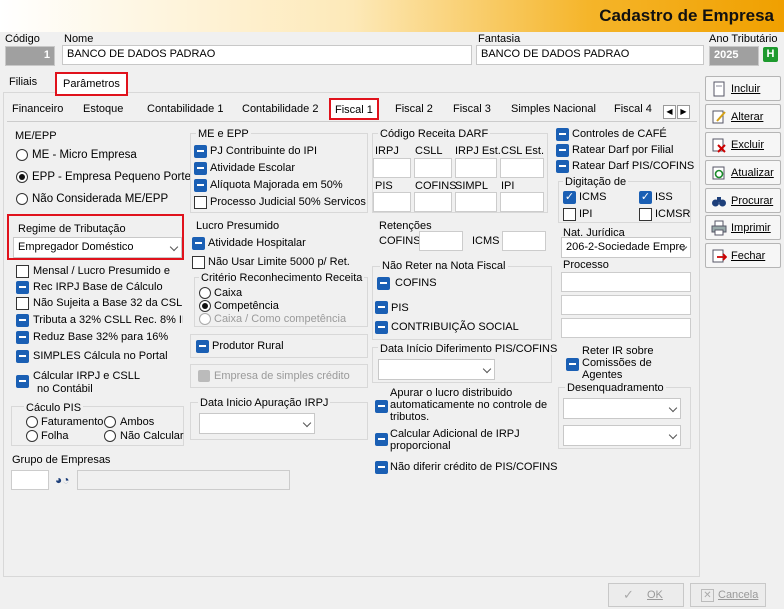 The height and width of the screenshot is (609, 784). What do you see at coordinates (200, 168) in the screenshot?
I see `check-atividade-escolar` at bounding box center [200, 168].